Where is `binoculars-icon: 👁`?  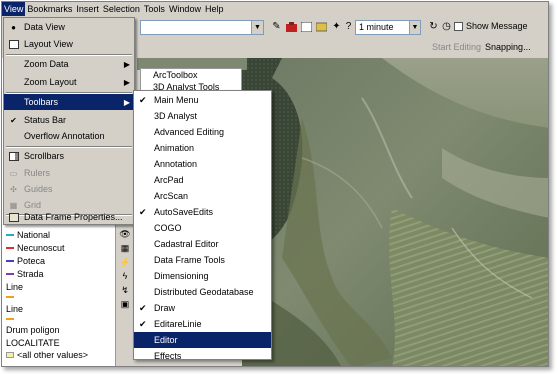
binoculars-icon: 👁 is located at coordinates (125, 234).